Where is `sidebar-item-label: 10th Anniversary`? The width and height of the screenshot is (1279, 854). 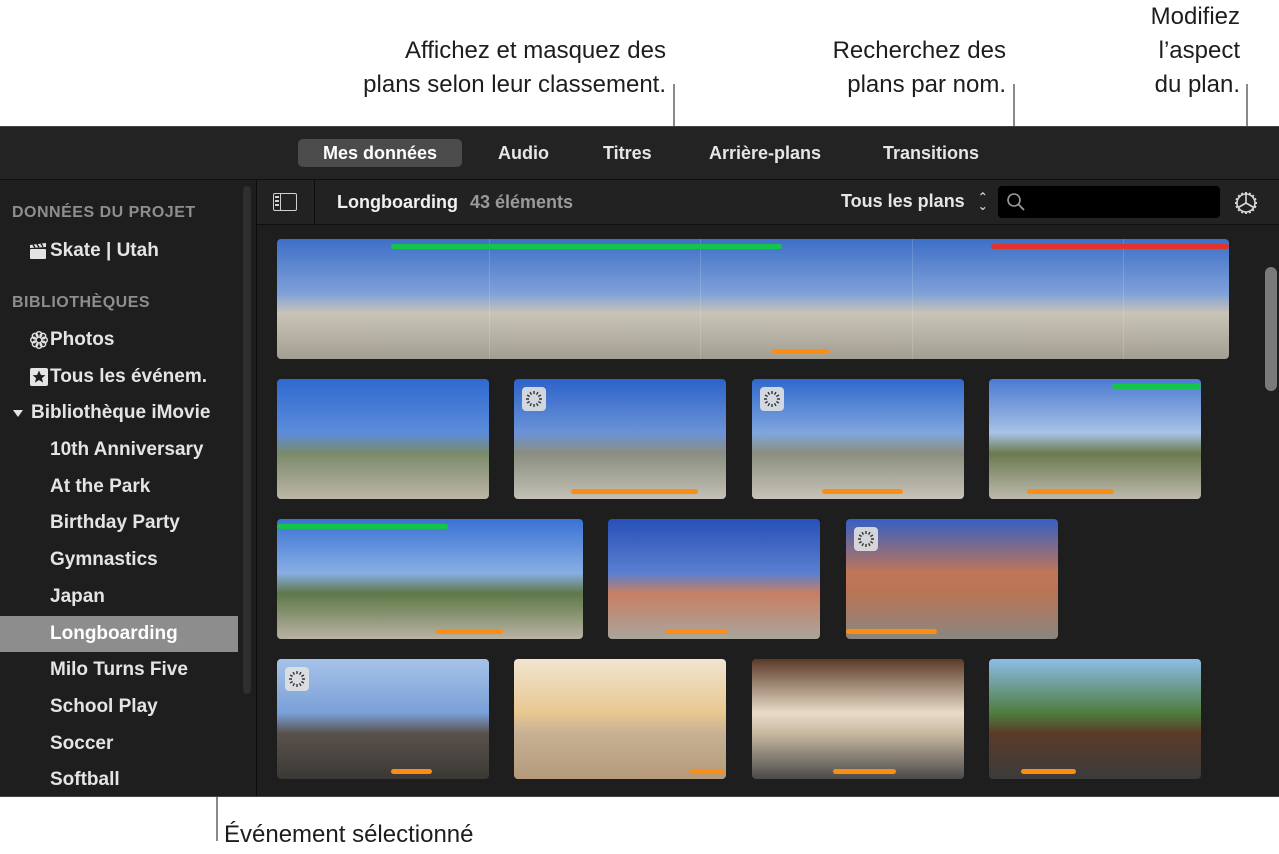 sidebar-item-label: 10th Anniversary is located at coordinates (127, 449).